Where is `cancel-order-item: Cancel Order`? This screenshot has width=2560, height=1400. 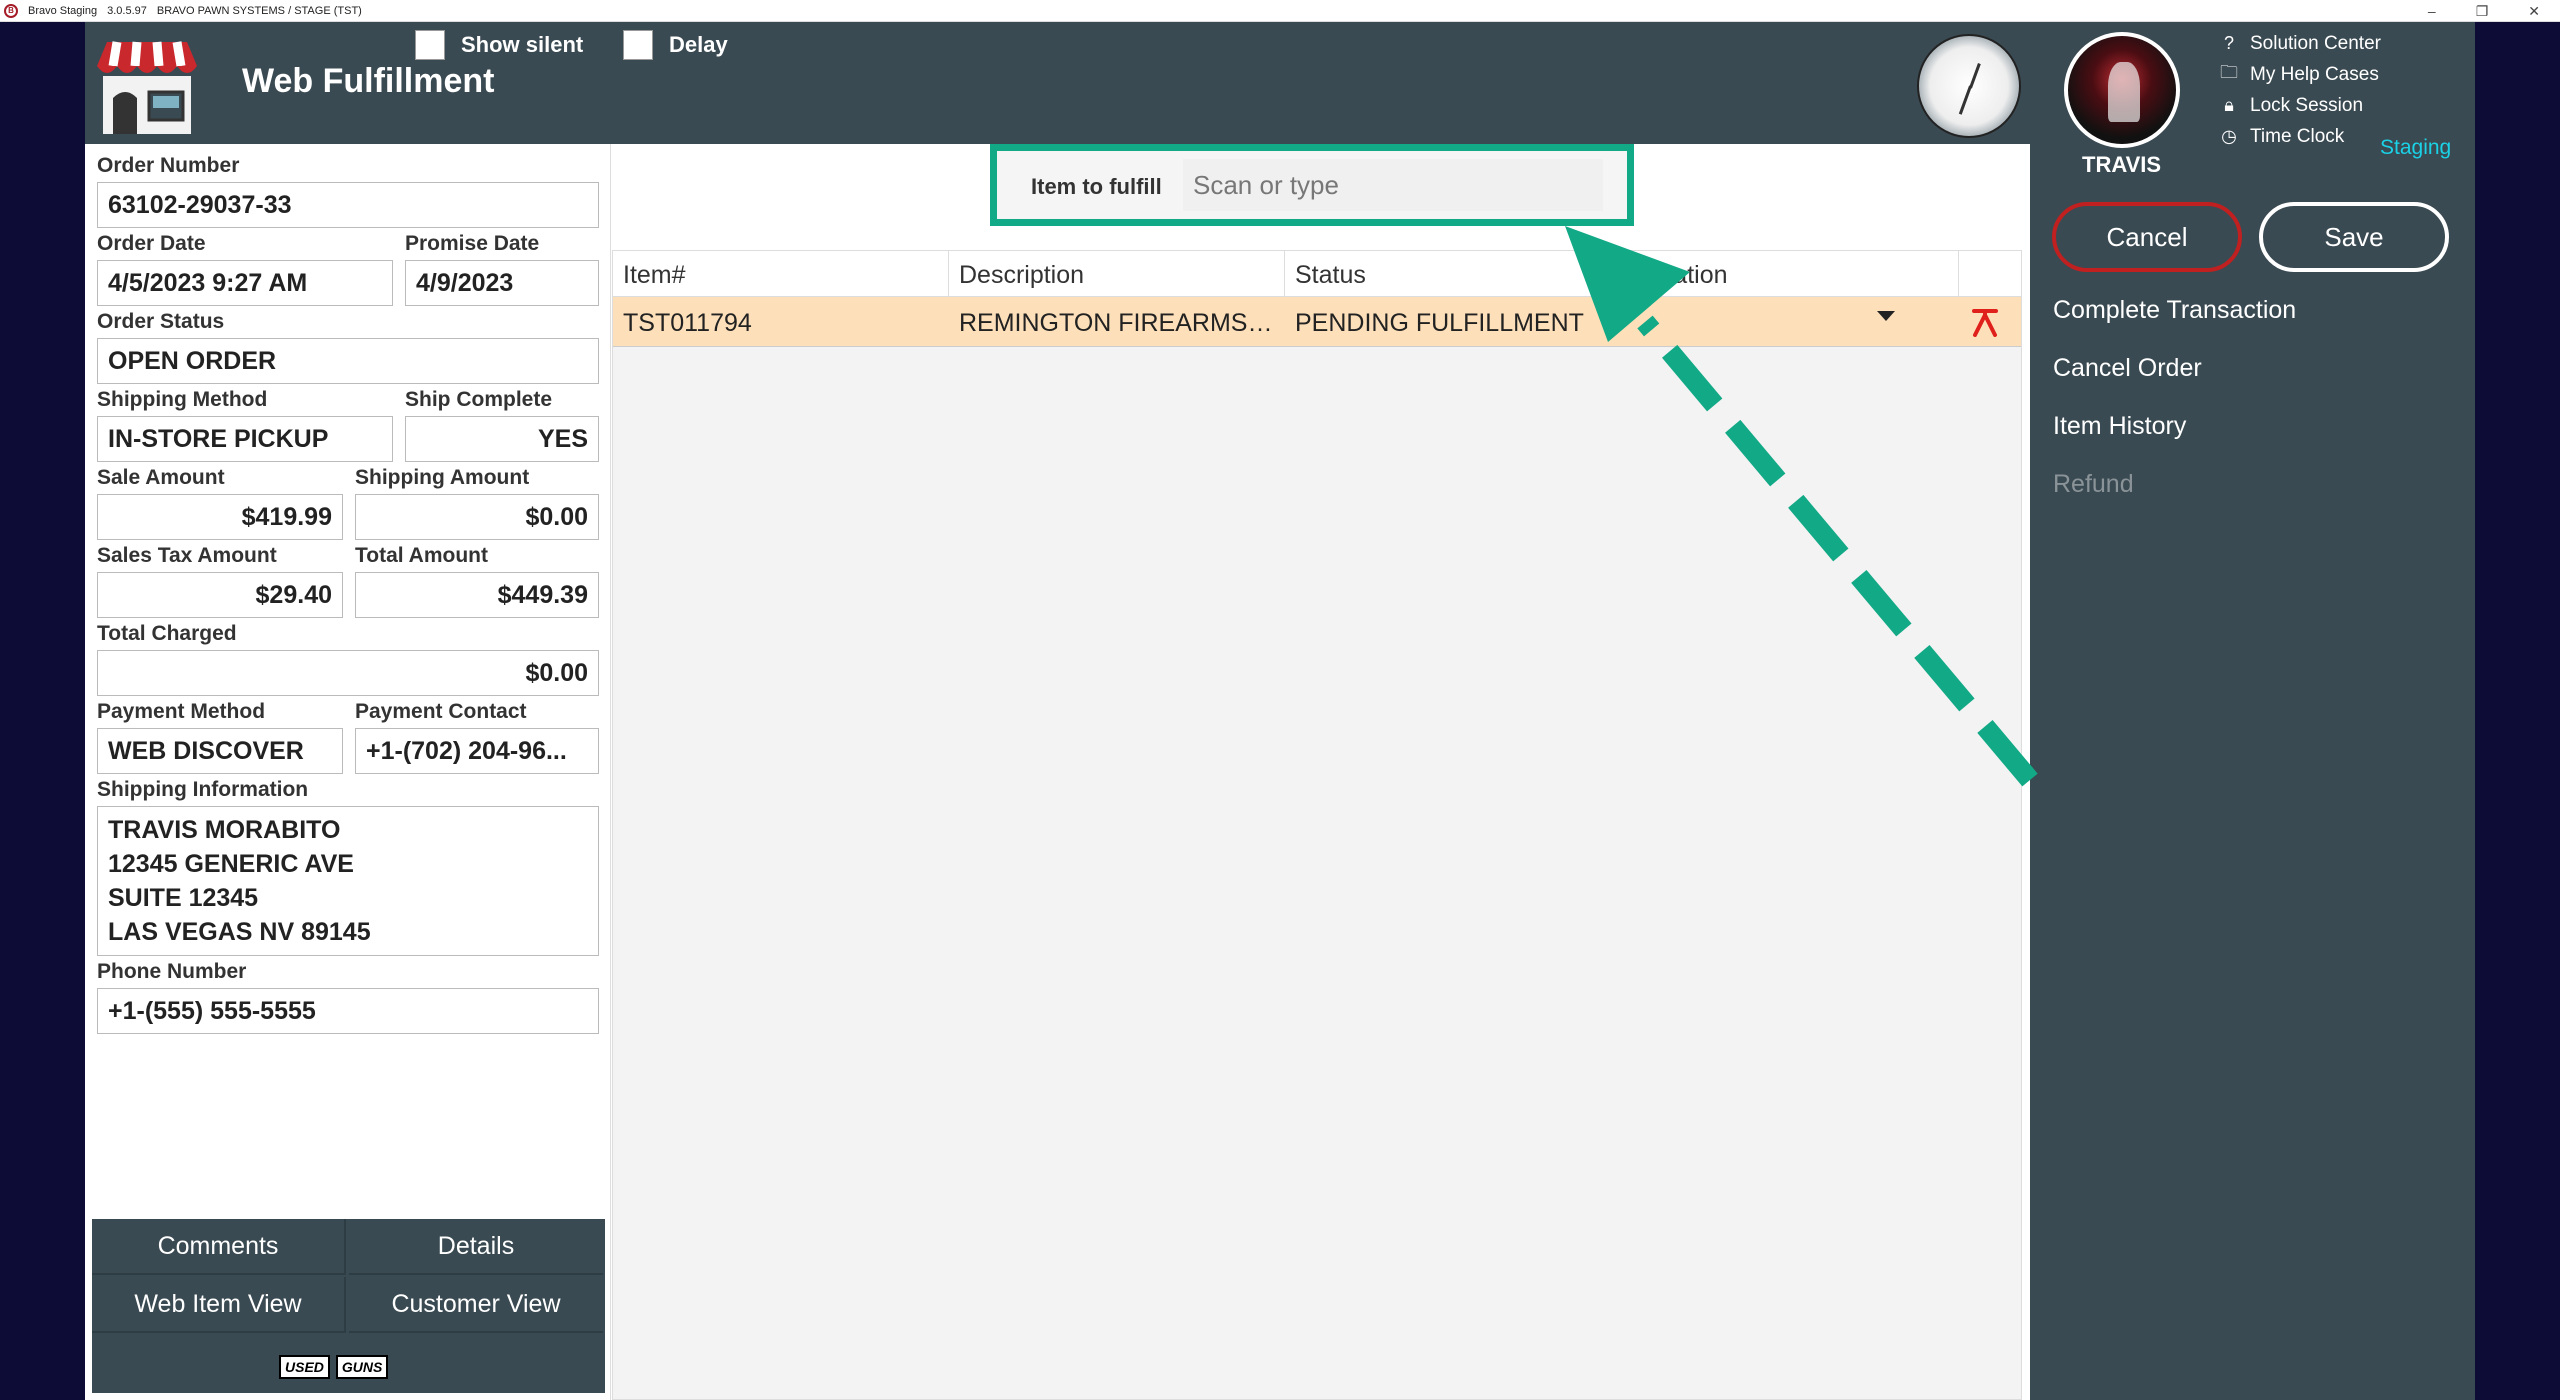
cancel-order-item: Cancel Order is located at coordinates (2174, 383).